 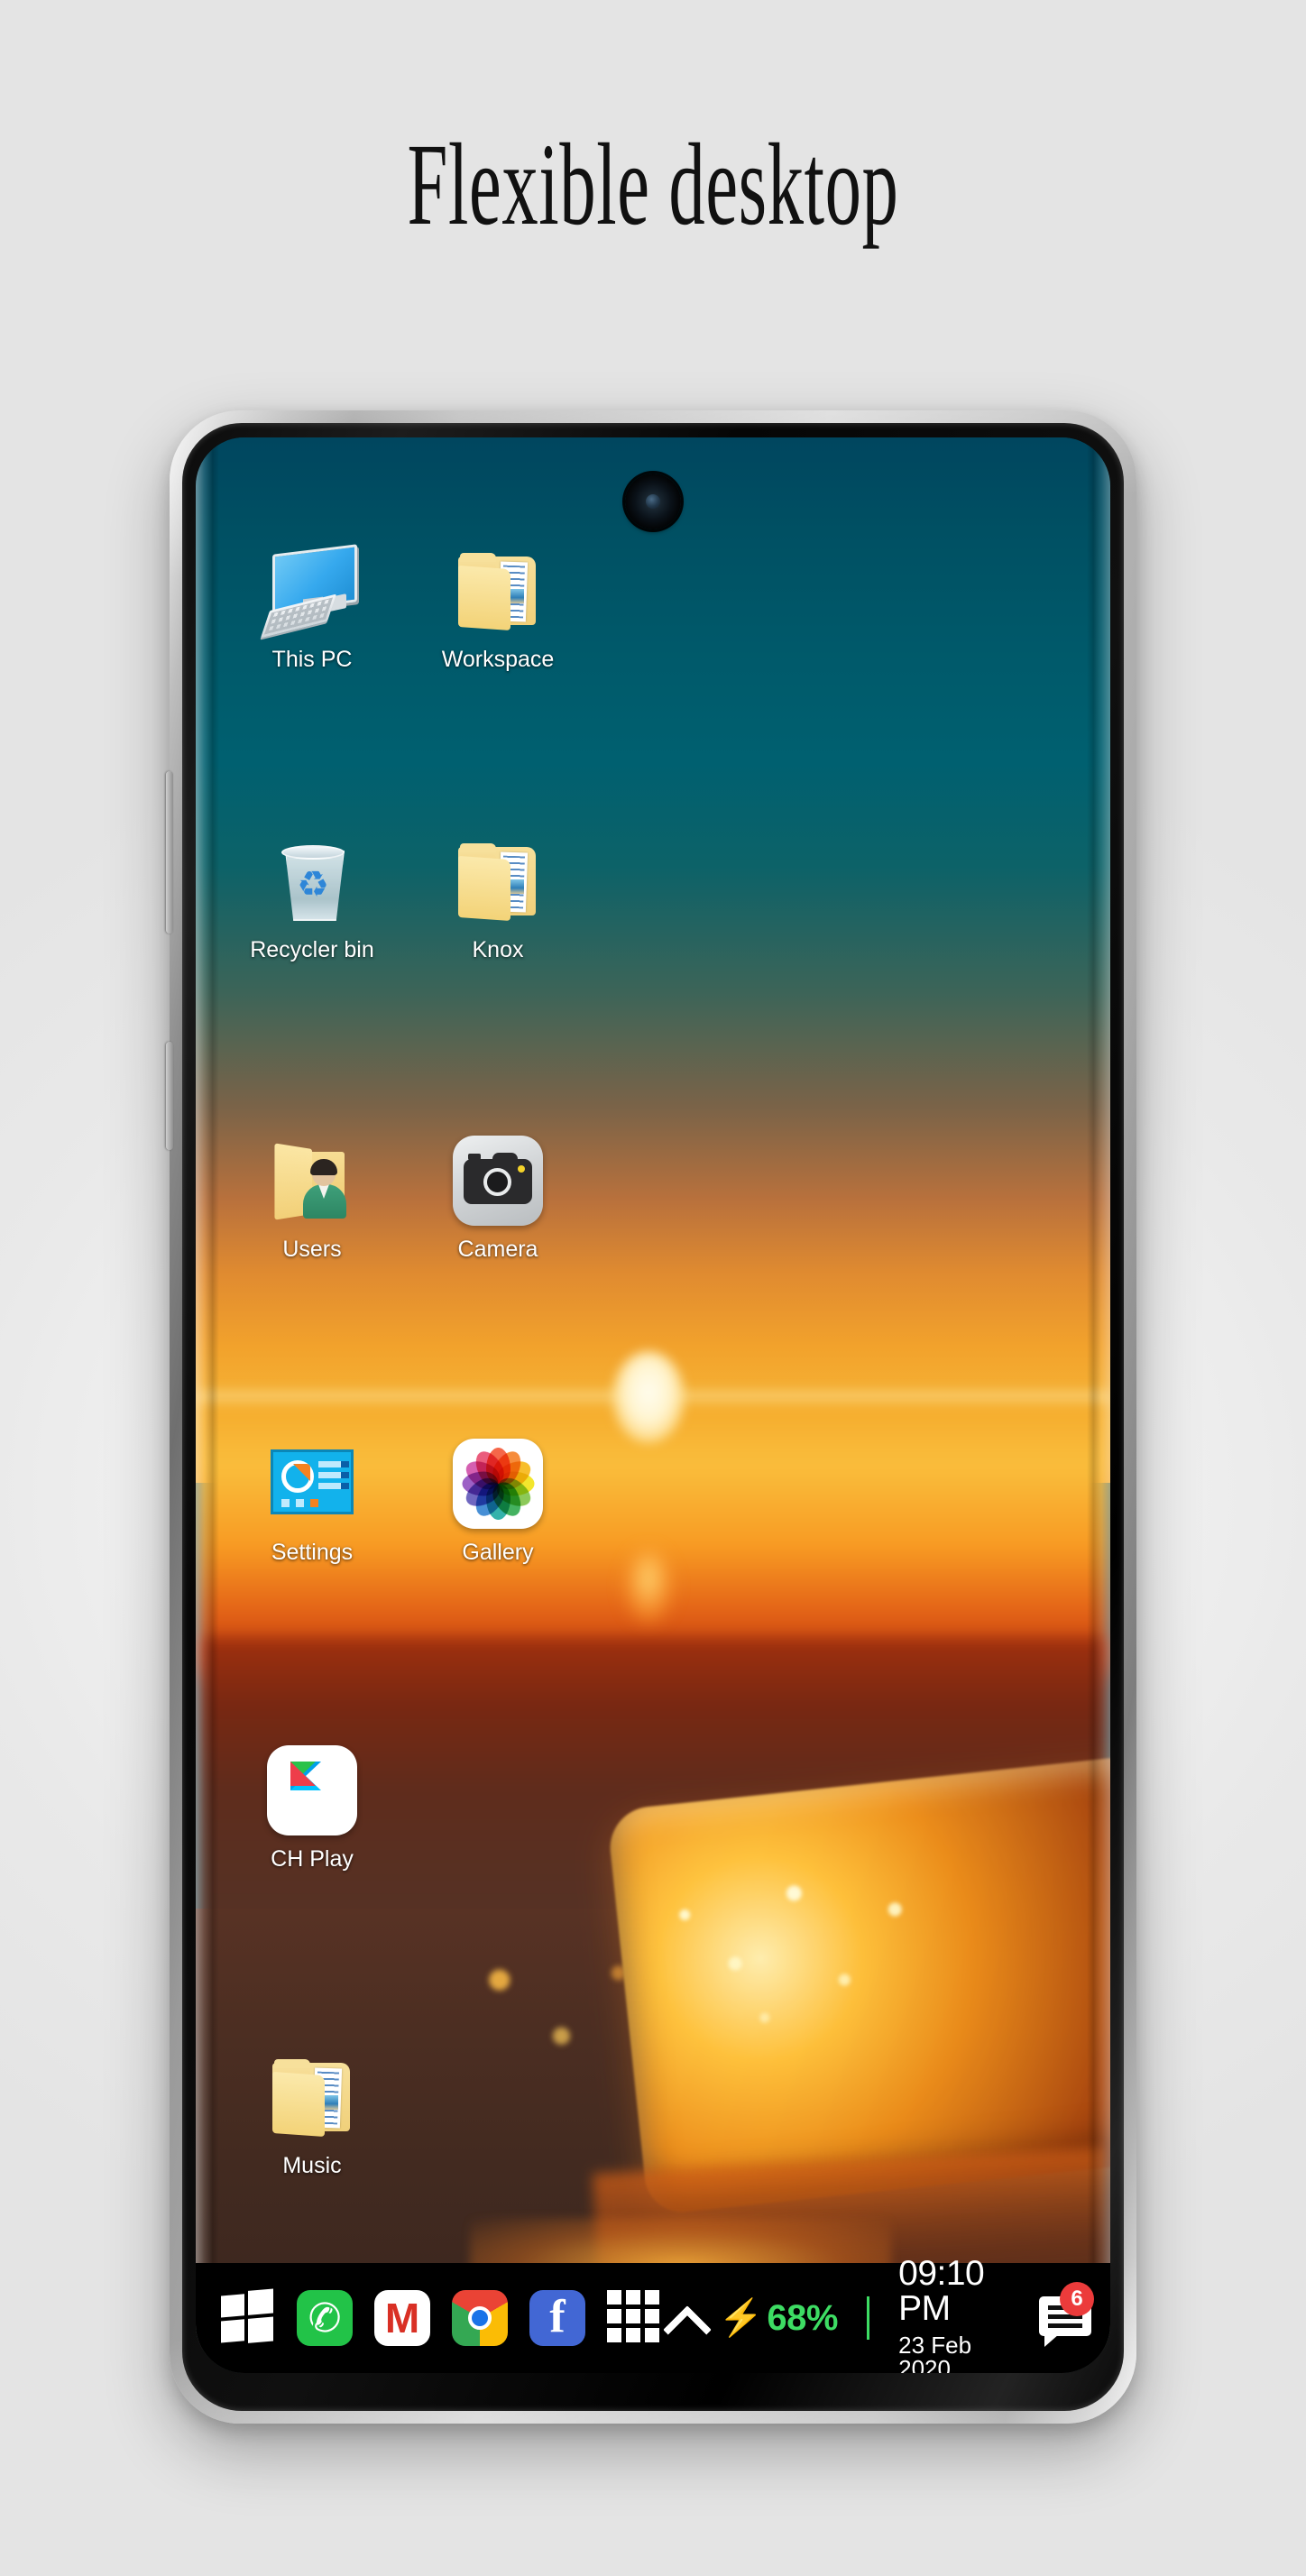 I want to click on google-play-icon, so click(x=312, y=1790).